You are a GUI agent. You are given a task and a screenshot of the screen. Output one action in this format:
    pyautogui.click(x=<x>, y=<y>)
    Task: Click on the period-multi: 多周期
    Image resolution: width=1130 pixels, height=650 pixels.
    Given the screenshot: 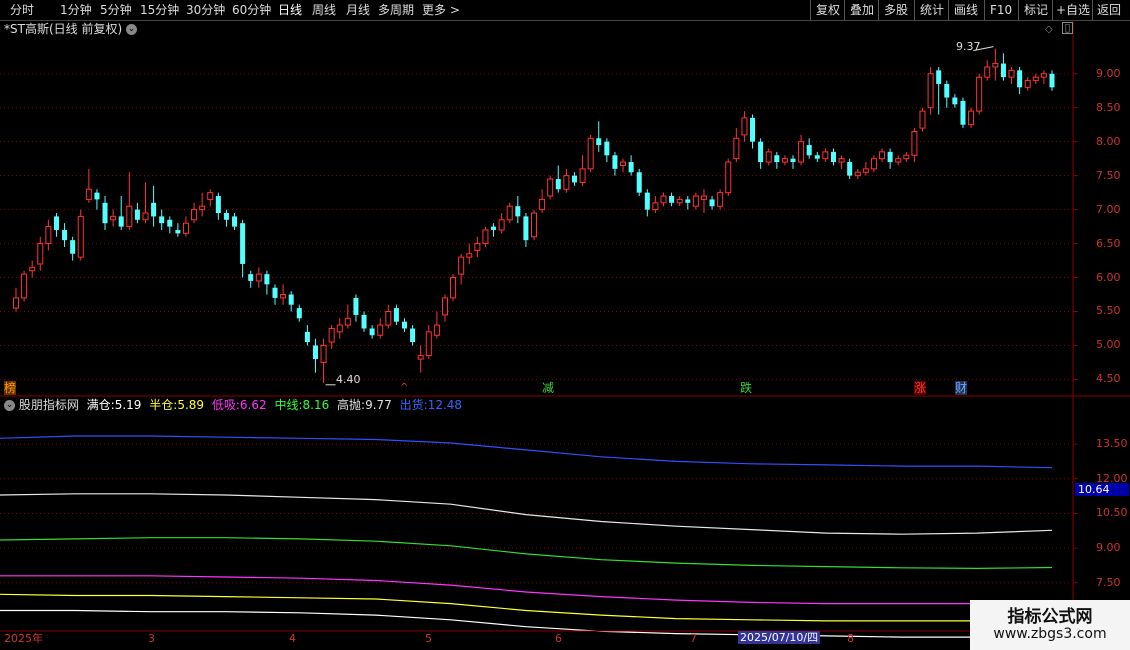 What is the action you would take?
    pyautogui.click(x=396, y=10)
    